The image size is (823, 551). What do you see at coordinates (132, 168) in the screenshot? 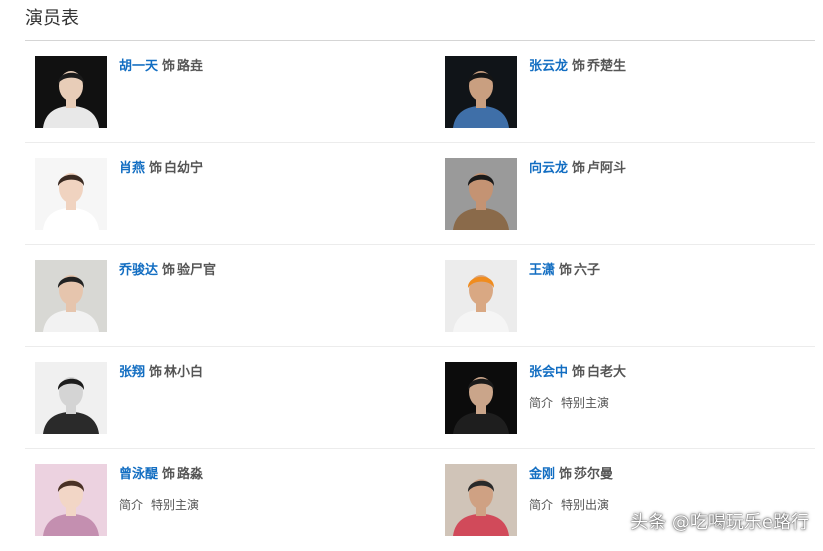
I see `actor-name-link: 肖燕` at bounding box center [132, 168].